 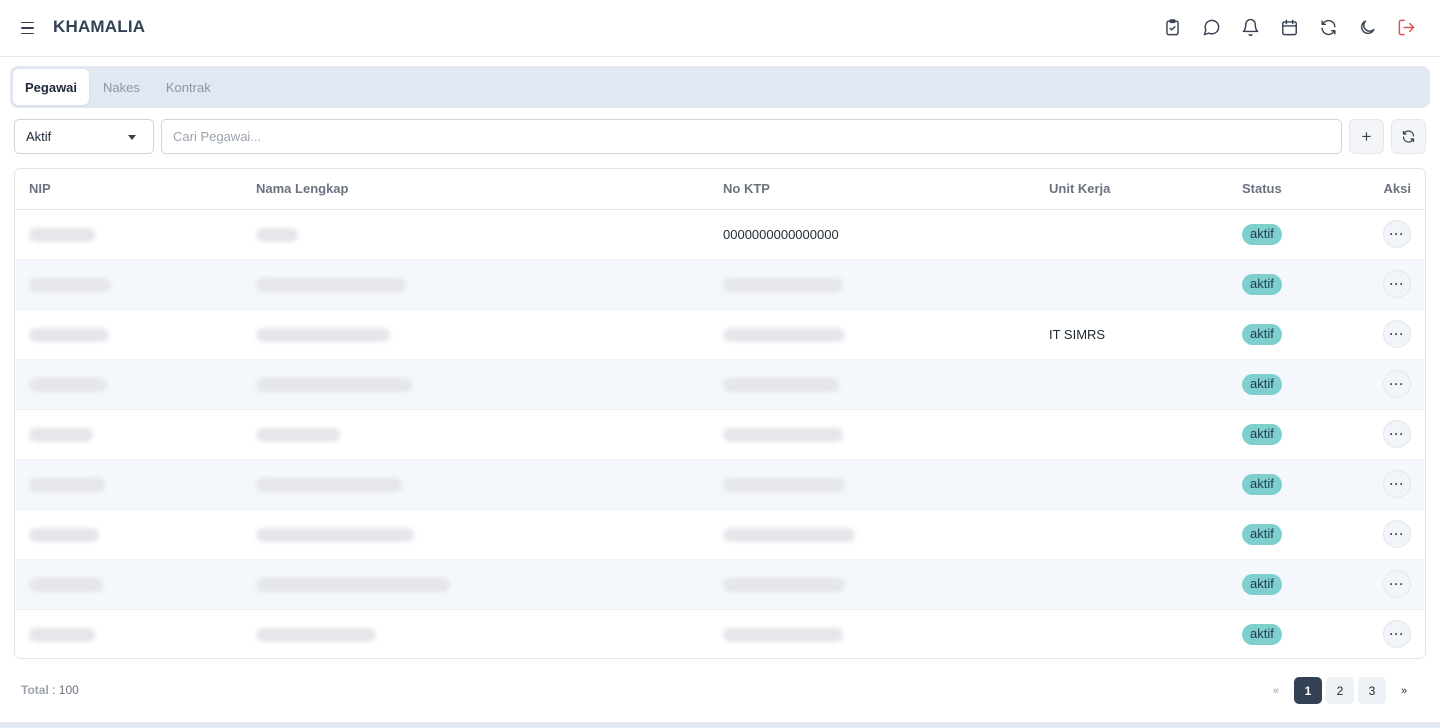 What do you see at coordinates (132, 137) in the screenshot?
I see `chevron-down-icon` at bounding box center [132, 137].